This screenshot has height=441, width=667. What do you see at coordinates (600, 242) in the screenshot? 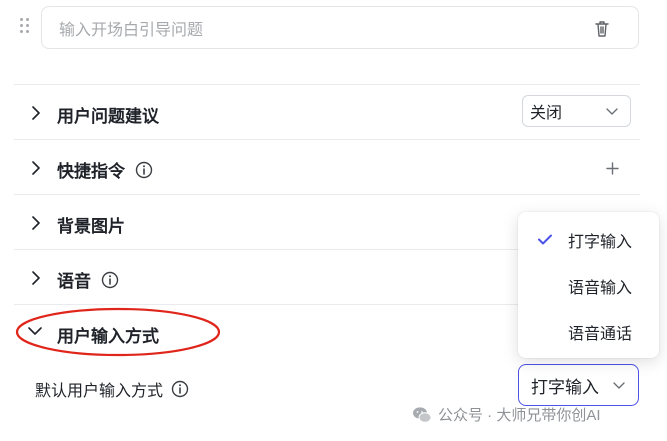
I see `dropdown-option-label: 打字输入` at bounding box center [600, 242].